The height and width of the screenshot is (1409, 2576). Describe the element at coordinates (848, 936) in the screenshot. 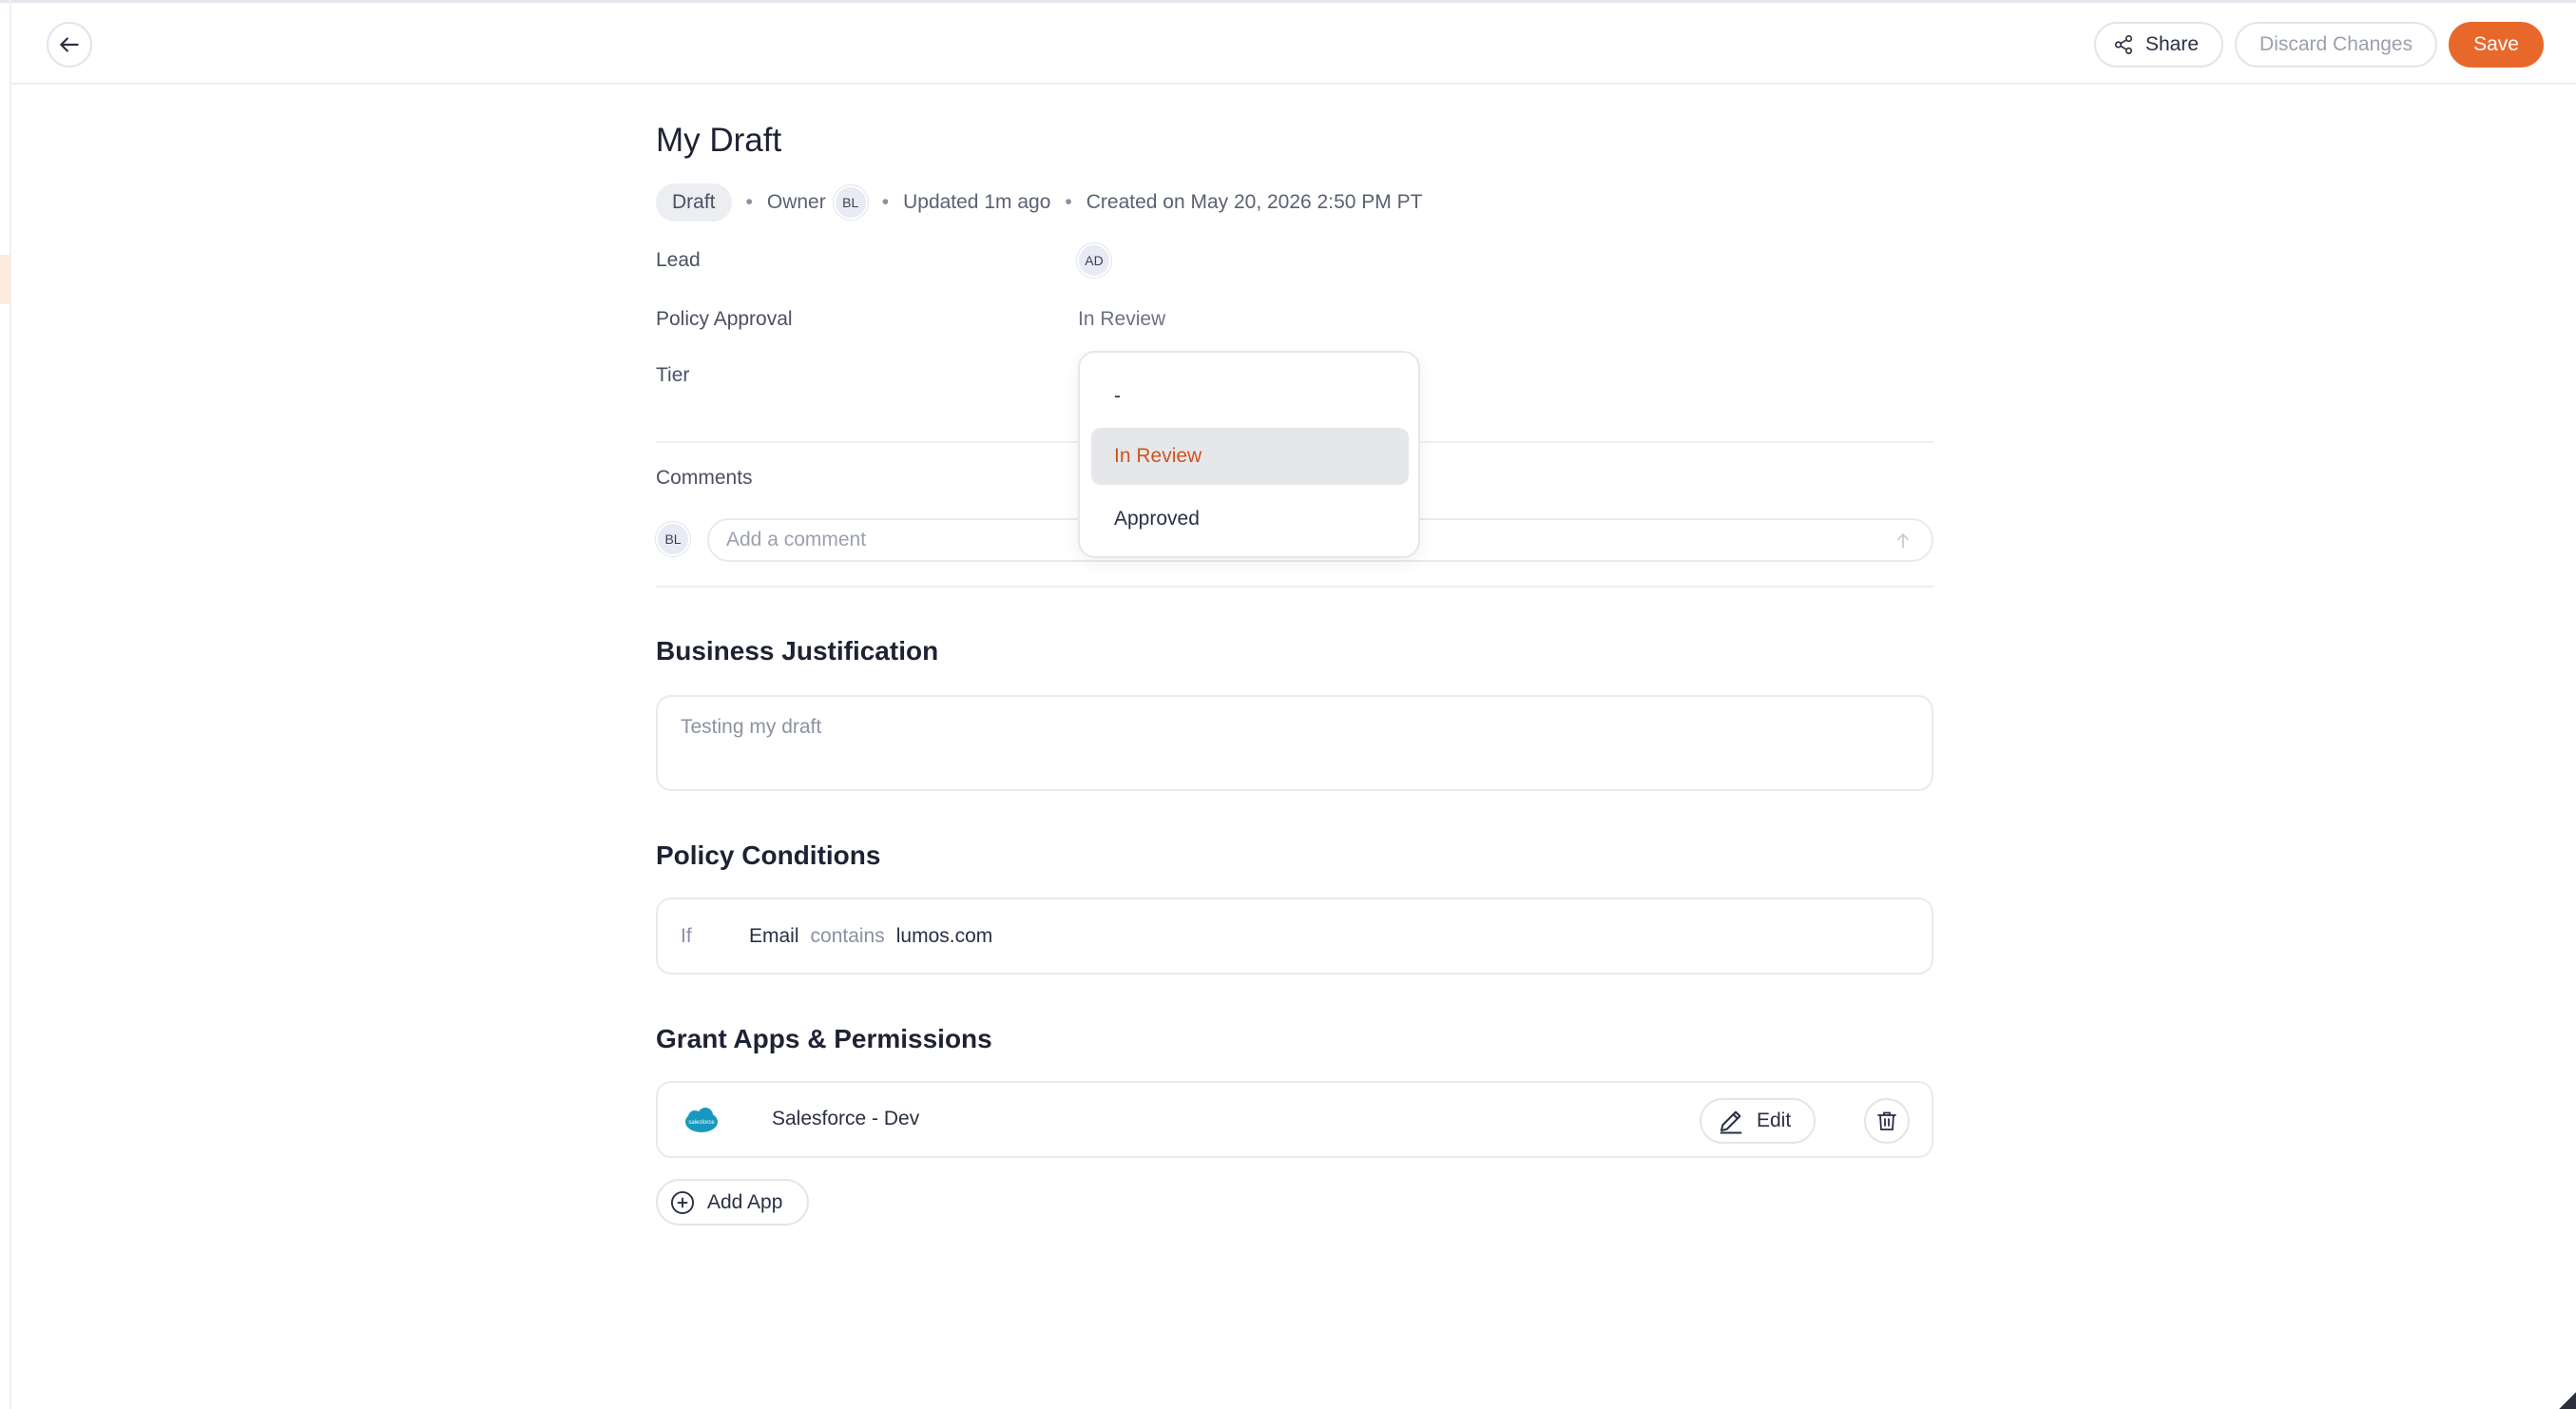

I see `condition-operator: contains` at that location.